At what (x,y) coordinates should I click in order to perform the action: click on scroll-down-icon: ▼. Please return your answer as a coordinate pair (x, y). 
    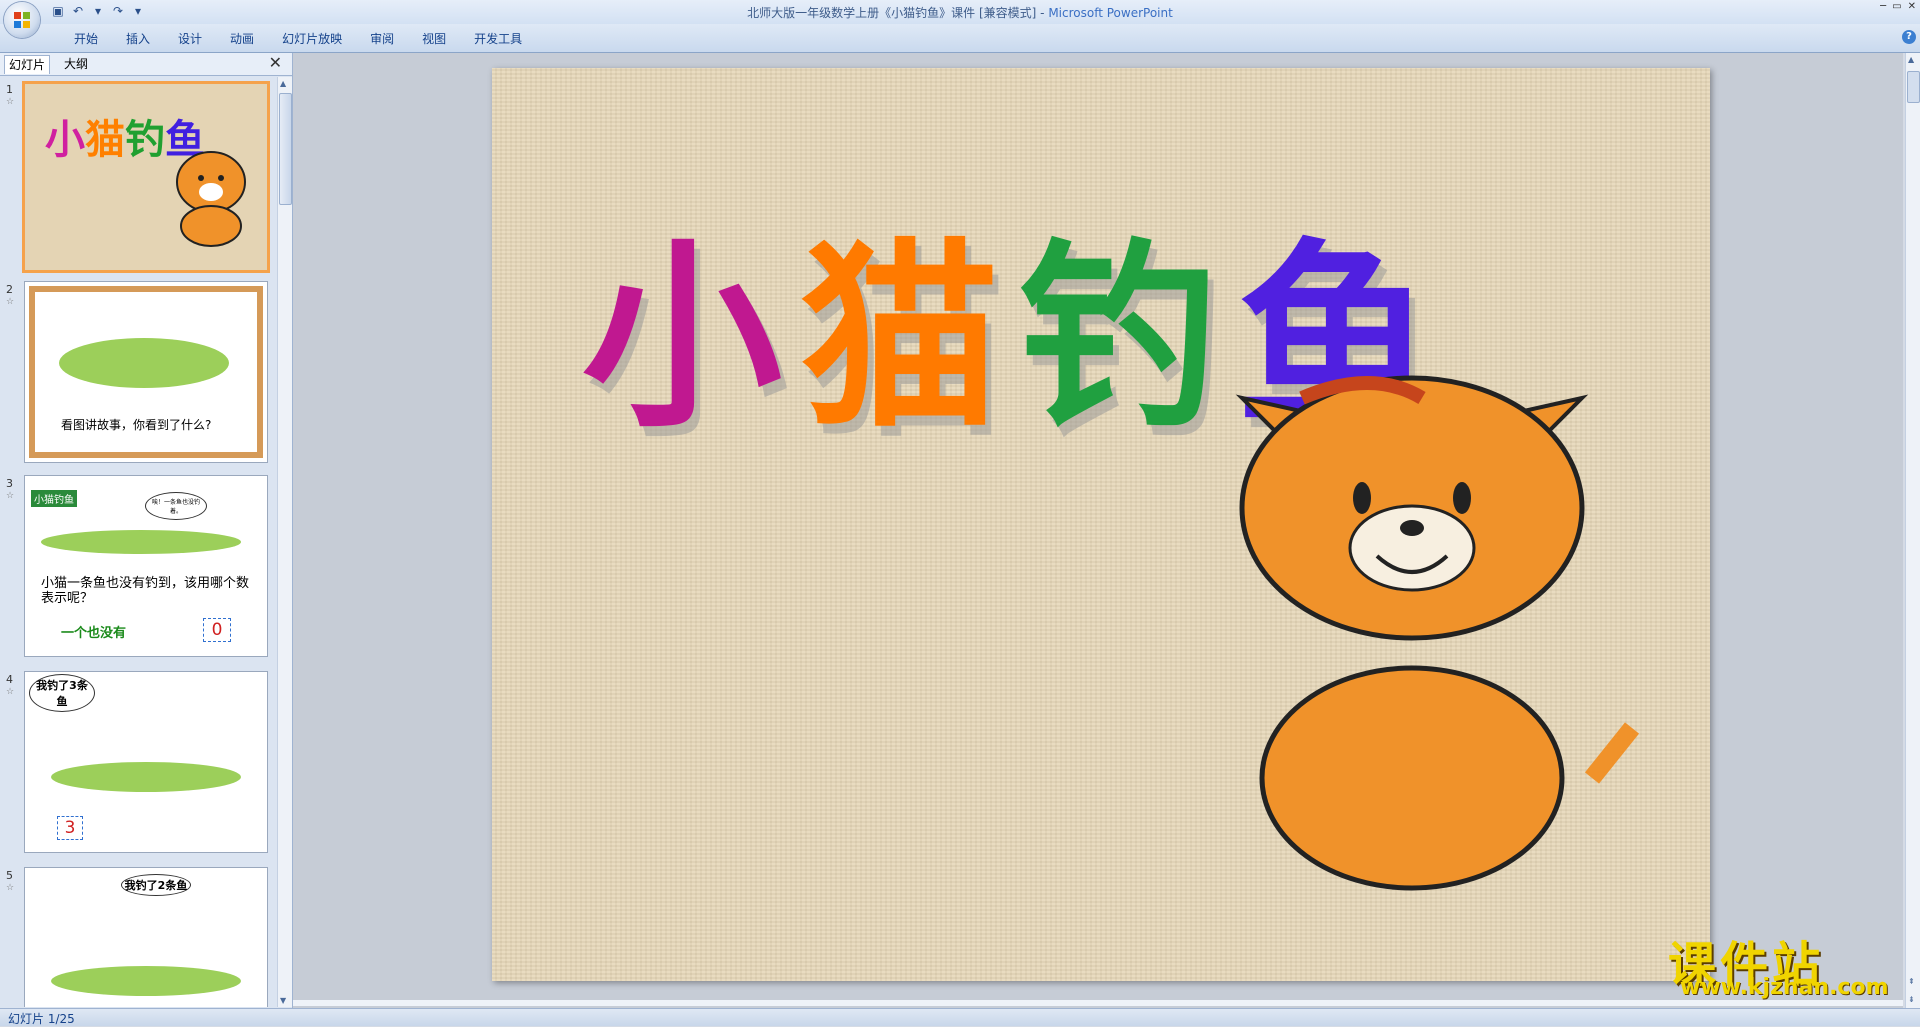
    Looking at the image, I should click on (283, 1000).